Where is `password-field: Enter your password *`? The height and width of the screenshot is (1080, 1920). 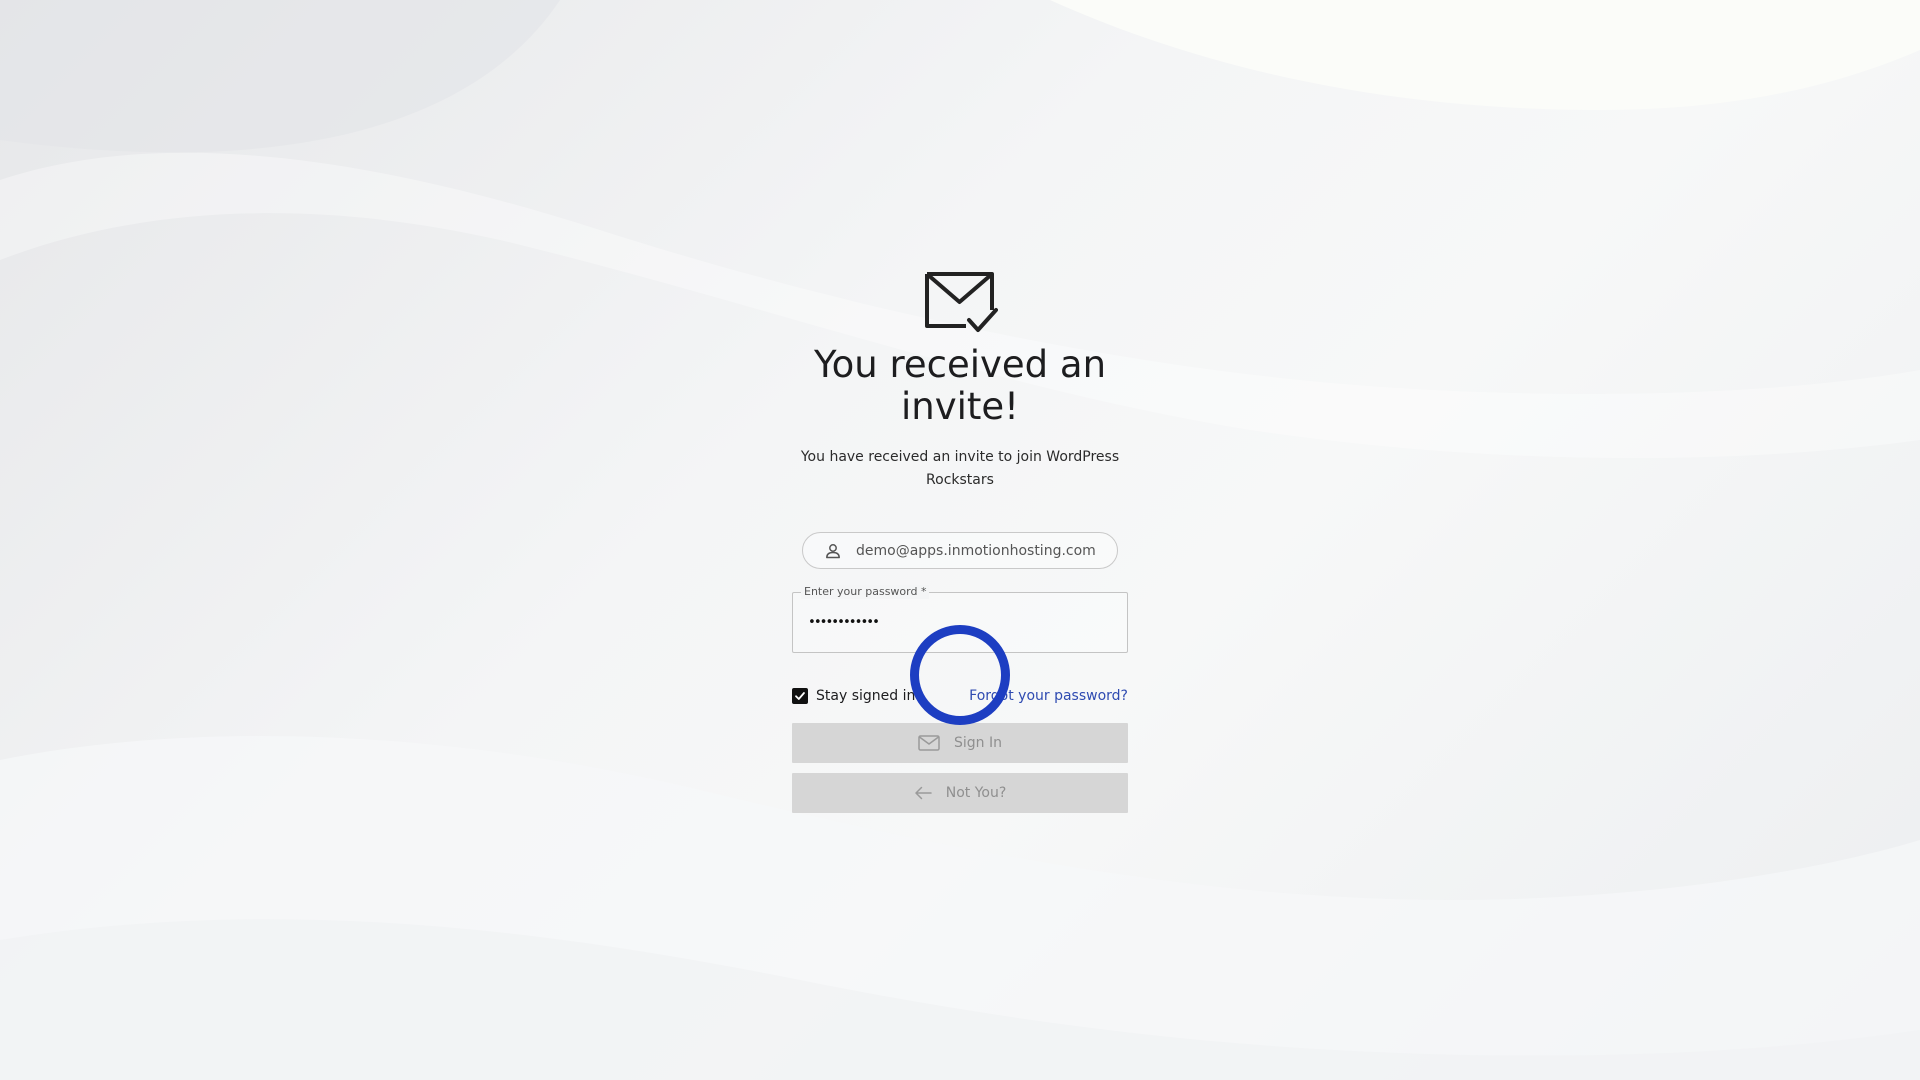 password-field: Enter your password * is located at coordinates (960, 619).